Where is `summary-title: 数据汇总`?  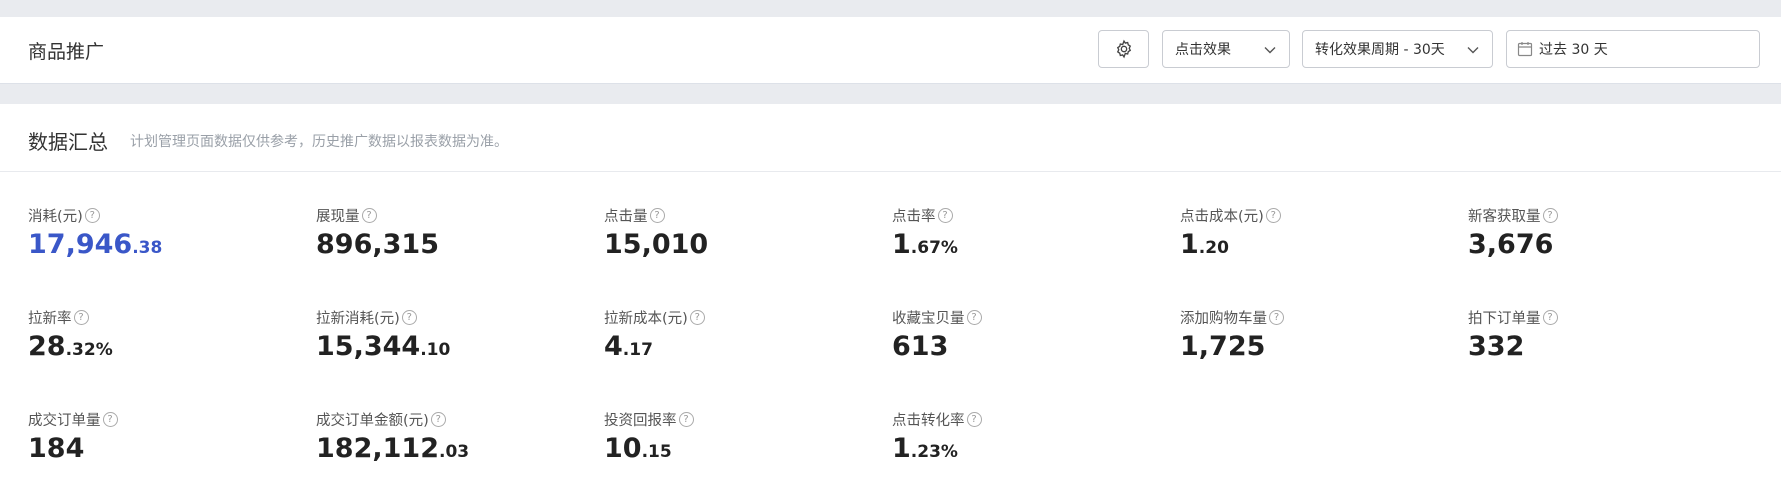
summary-title: 数据汇总 is located at coordinates (68, 142).